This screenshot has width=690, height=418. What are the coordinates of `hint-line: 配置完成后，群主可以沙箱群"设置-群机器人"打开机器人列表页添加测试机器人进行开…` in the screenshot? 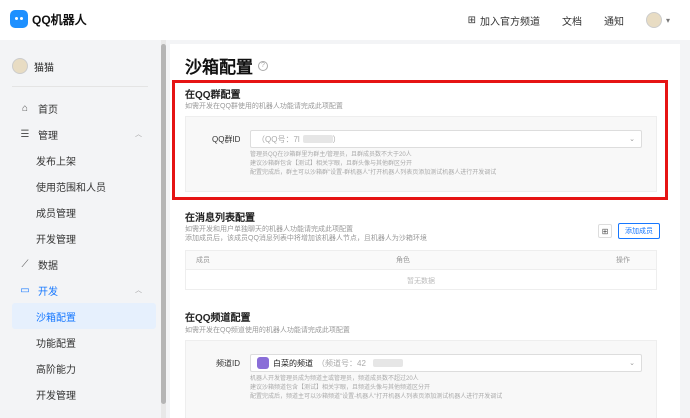 It's located at (373, 173).